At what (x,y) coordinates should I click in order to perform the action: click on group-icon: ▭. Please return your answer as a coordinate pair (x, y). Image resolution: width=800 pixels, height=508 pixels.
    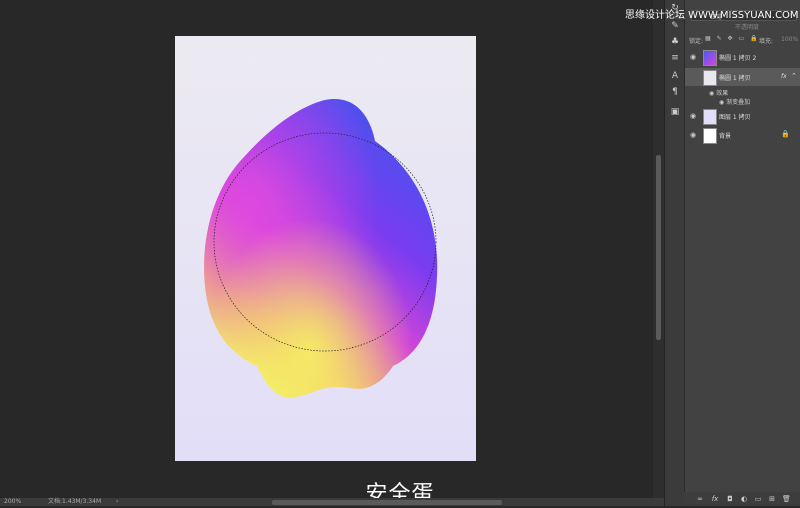
    Looking at the image, I should click on (758, 499).